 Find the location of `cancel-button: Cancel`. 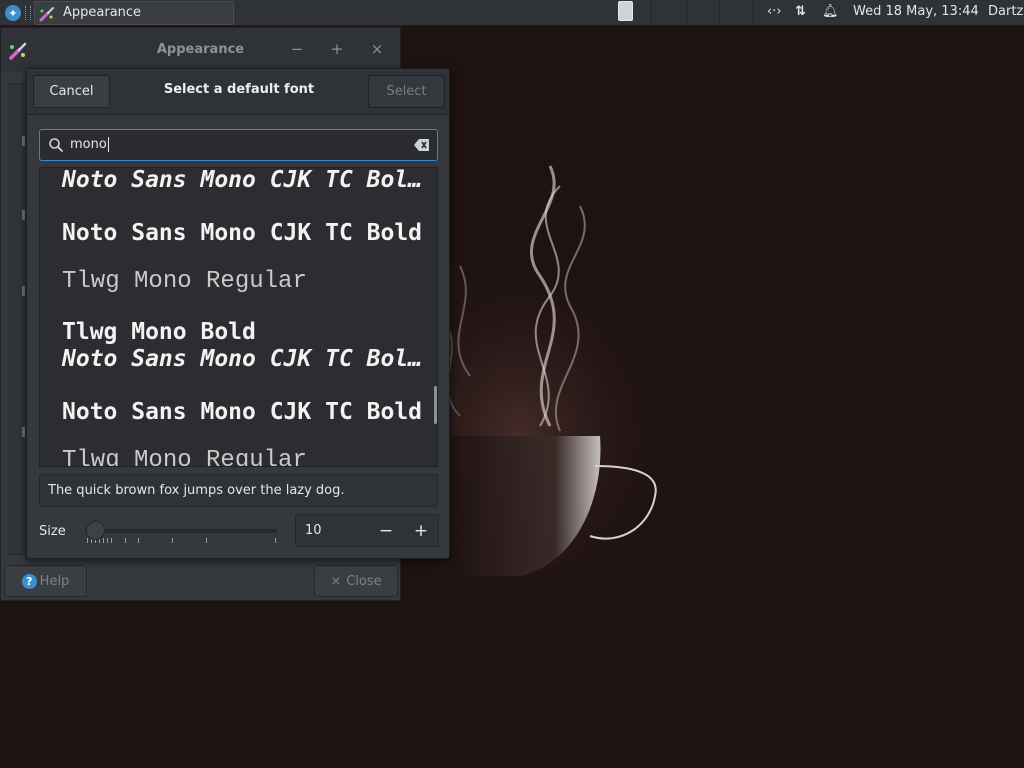

cancel-button: Cancel is located at coordinates (71, 91).